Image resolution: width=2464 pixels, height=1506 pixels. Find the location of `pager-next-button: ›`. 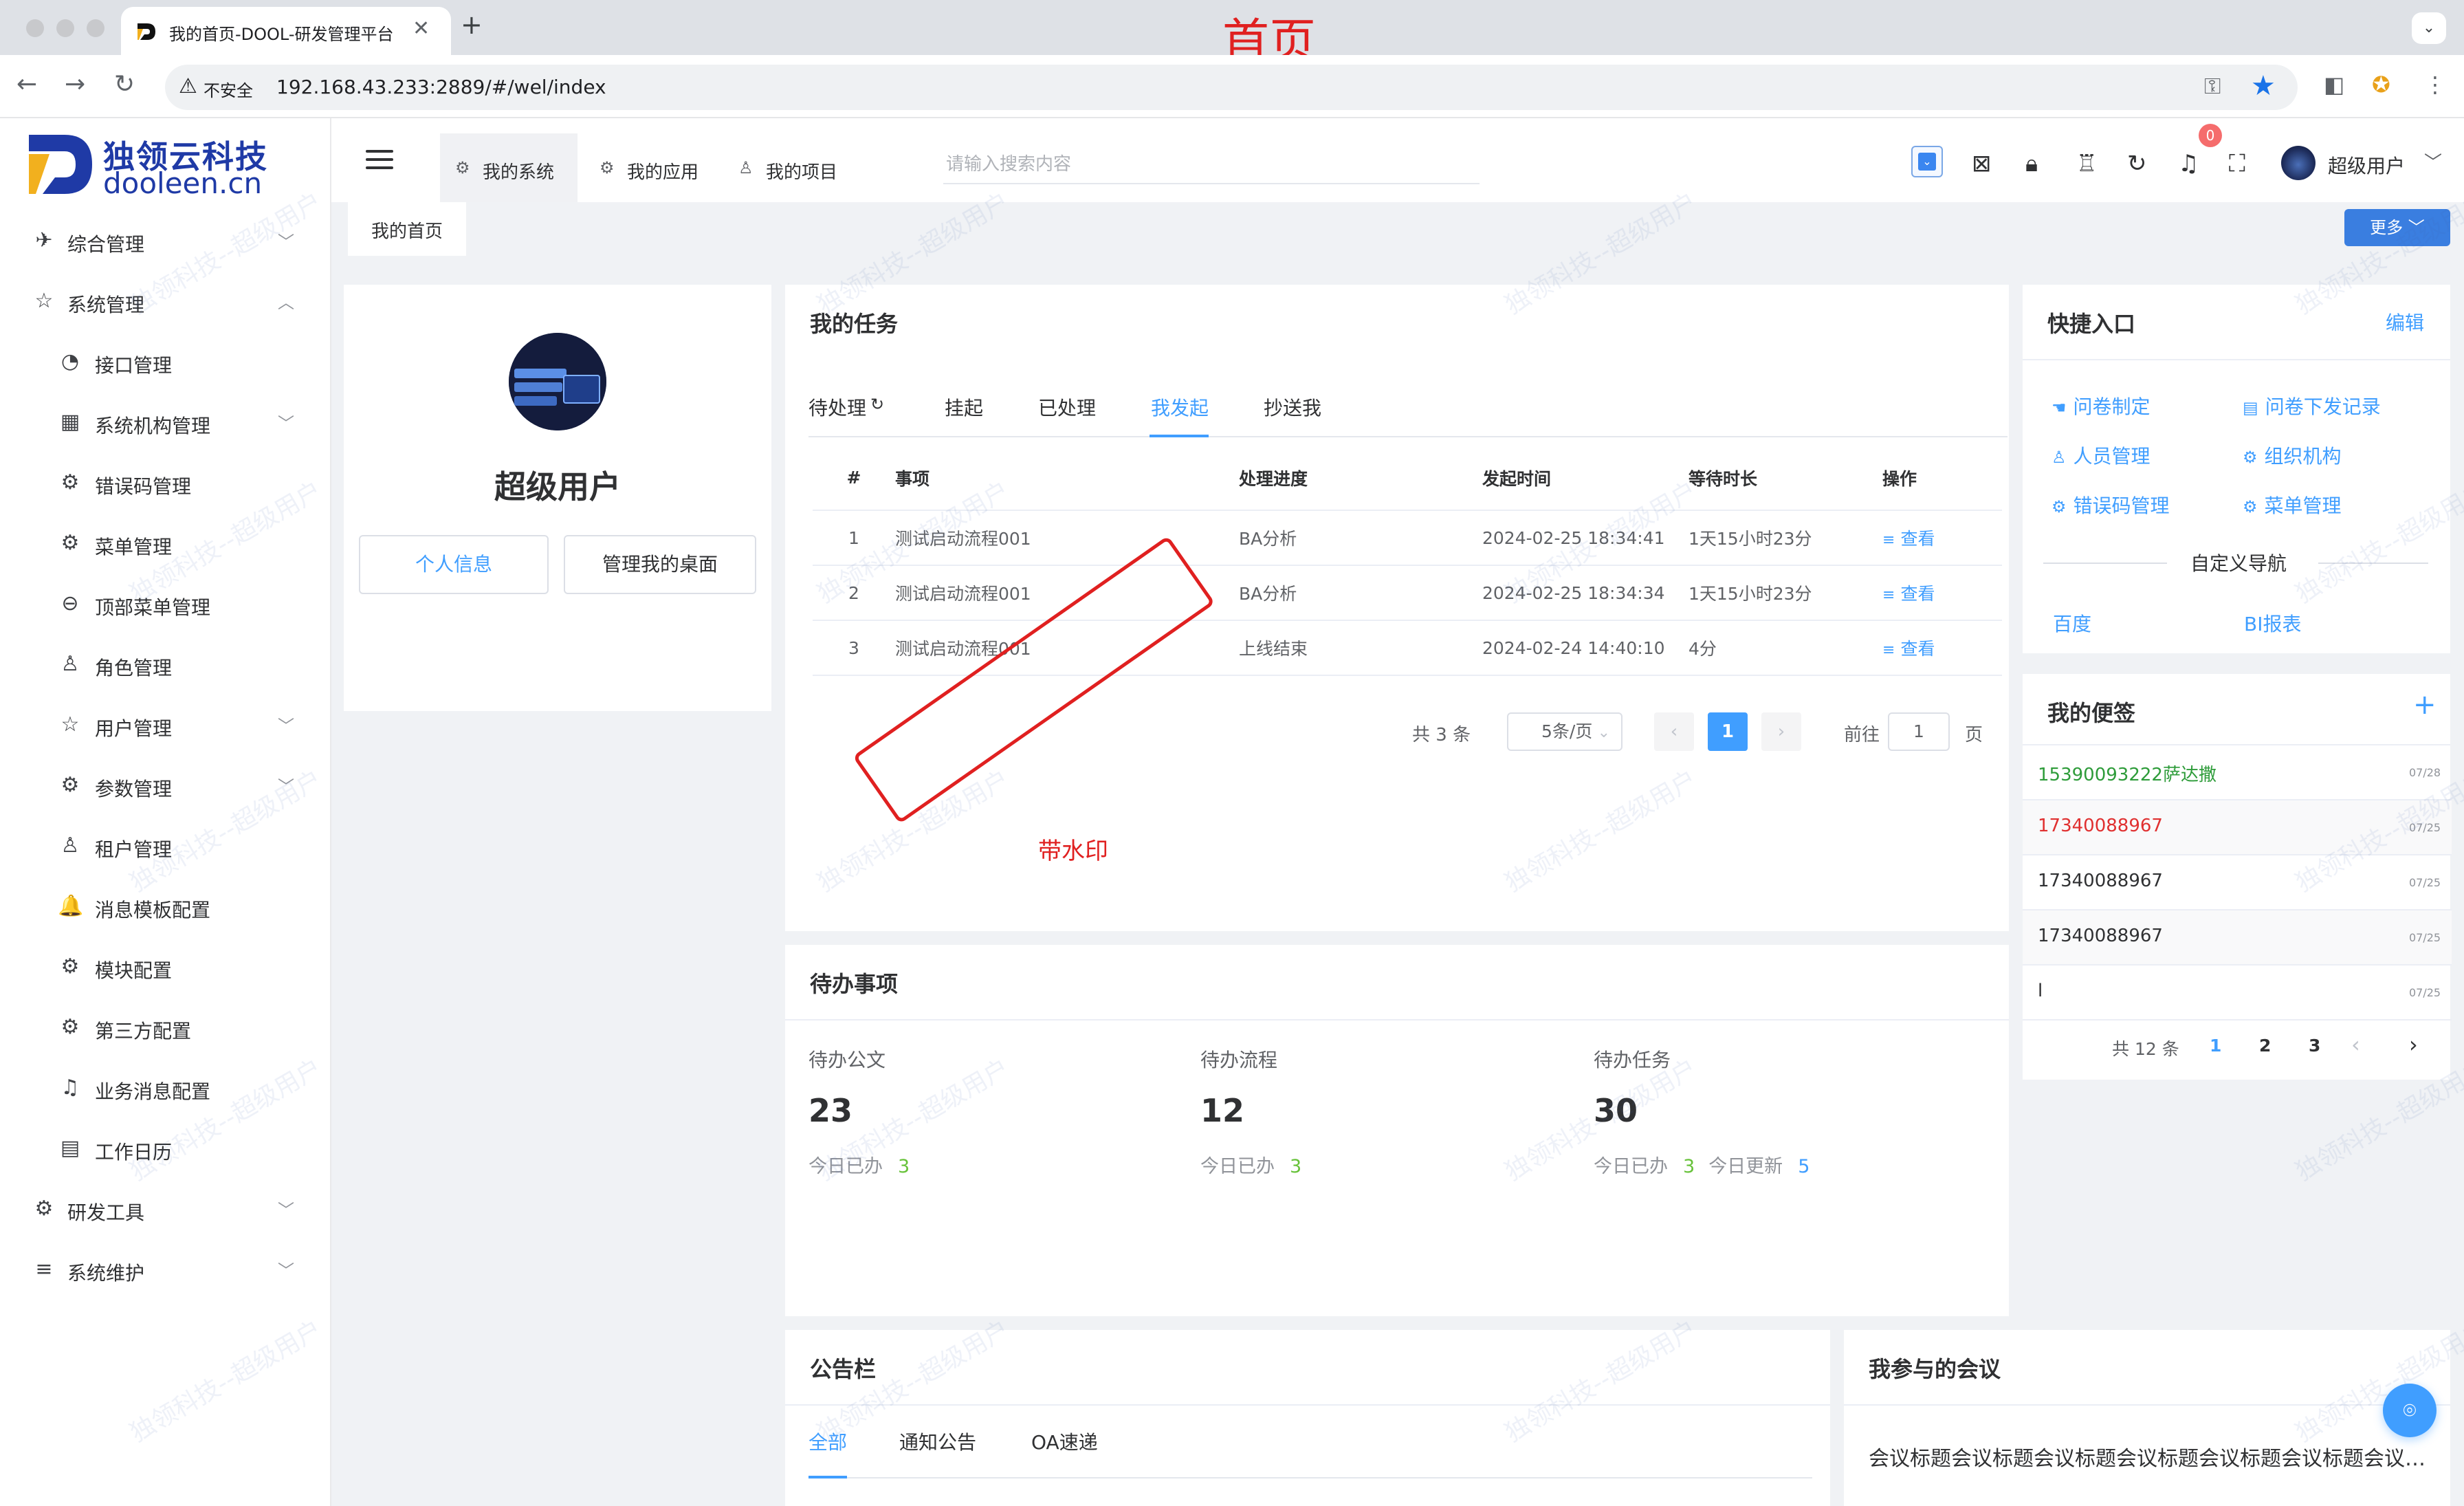

pager-next-button: › is located at coordinates (1781, 731).